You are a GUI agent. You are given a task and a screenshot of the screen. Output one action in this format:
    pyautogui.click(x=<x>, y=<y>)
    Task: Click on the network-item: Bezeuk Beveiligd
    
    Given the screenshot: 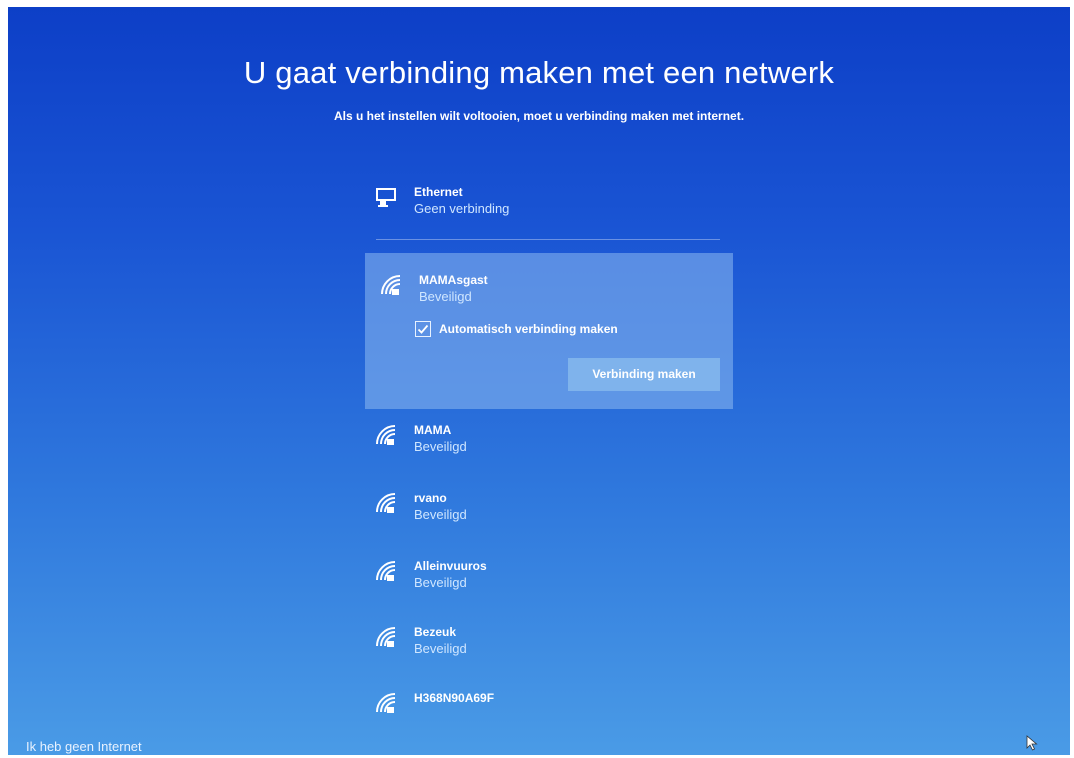 What is the action you would take?
    pyautogui.click(x=524, y=643)
    